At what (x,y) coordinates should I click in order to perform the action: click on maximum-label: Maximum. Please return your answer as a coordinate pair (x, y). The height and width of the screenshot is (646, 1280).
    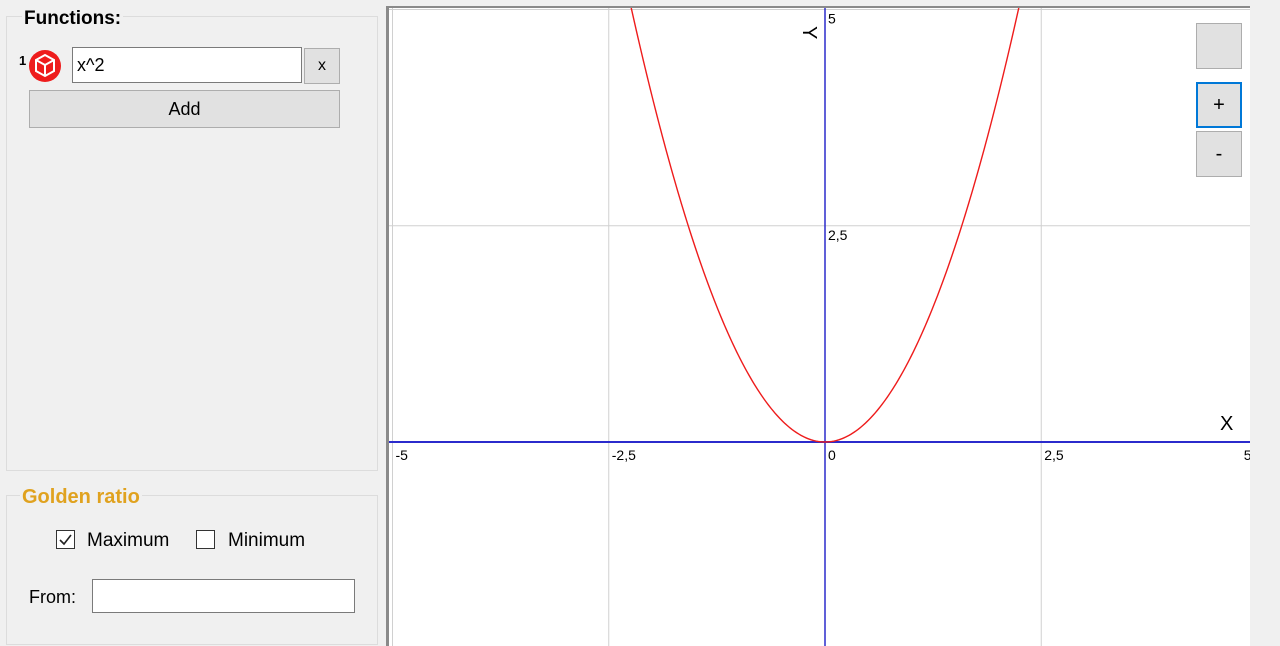
    Looking at the image, I should click on (128, 541).